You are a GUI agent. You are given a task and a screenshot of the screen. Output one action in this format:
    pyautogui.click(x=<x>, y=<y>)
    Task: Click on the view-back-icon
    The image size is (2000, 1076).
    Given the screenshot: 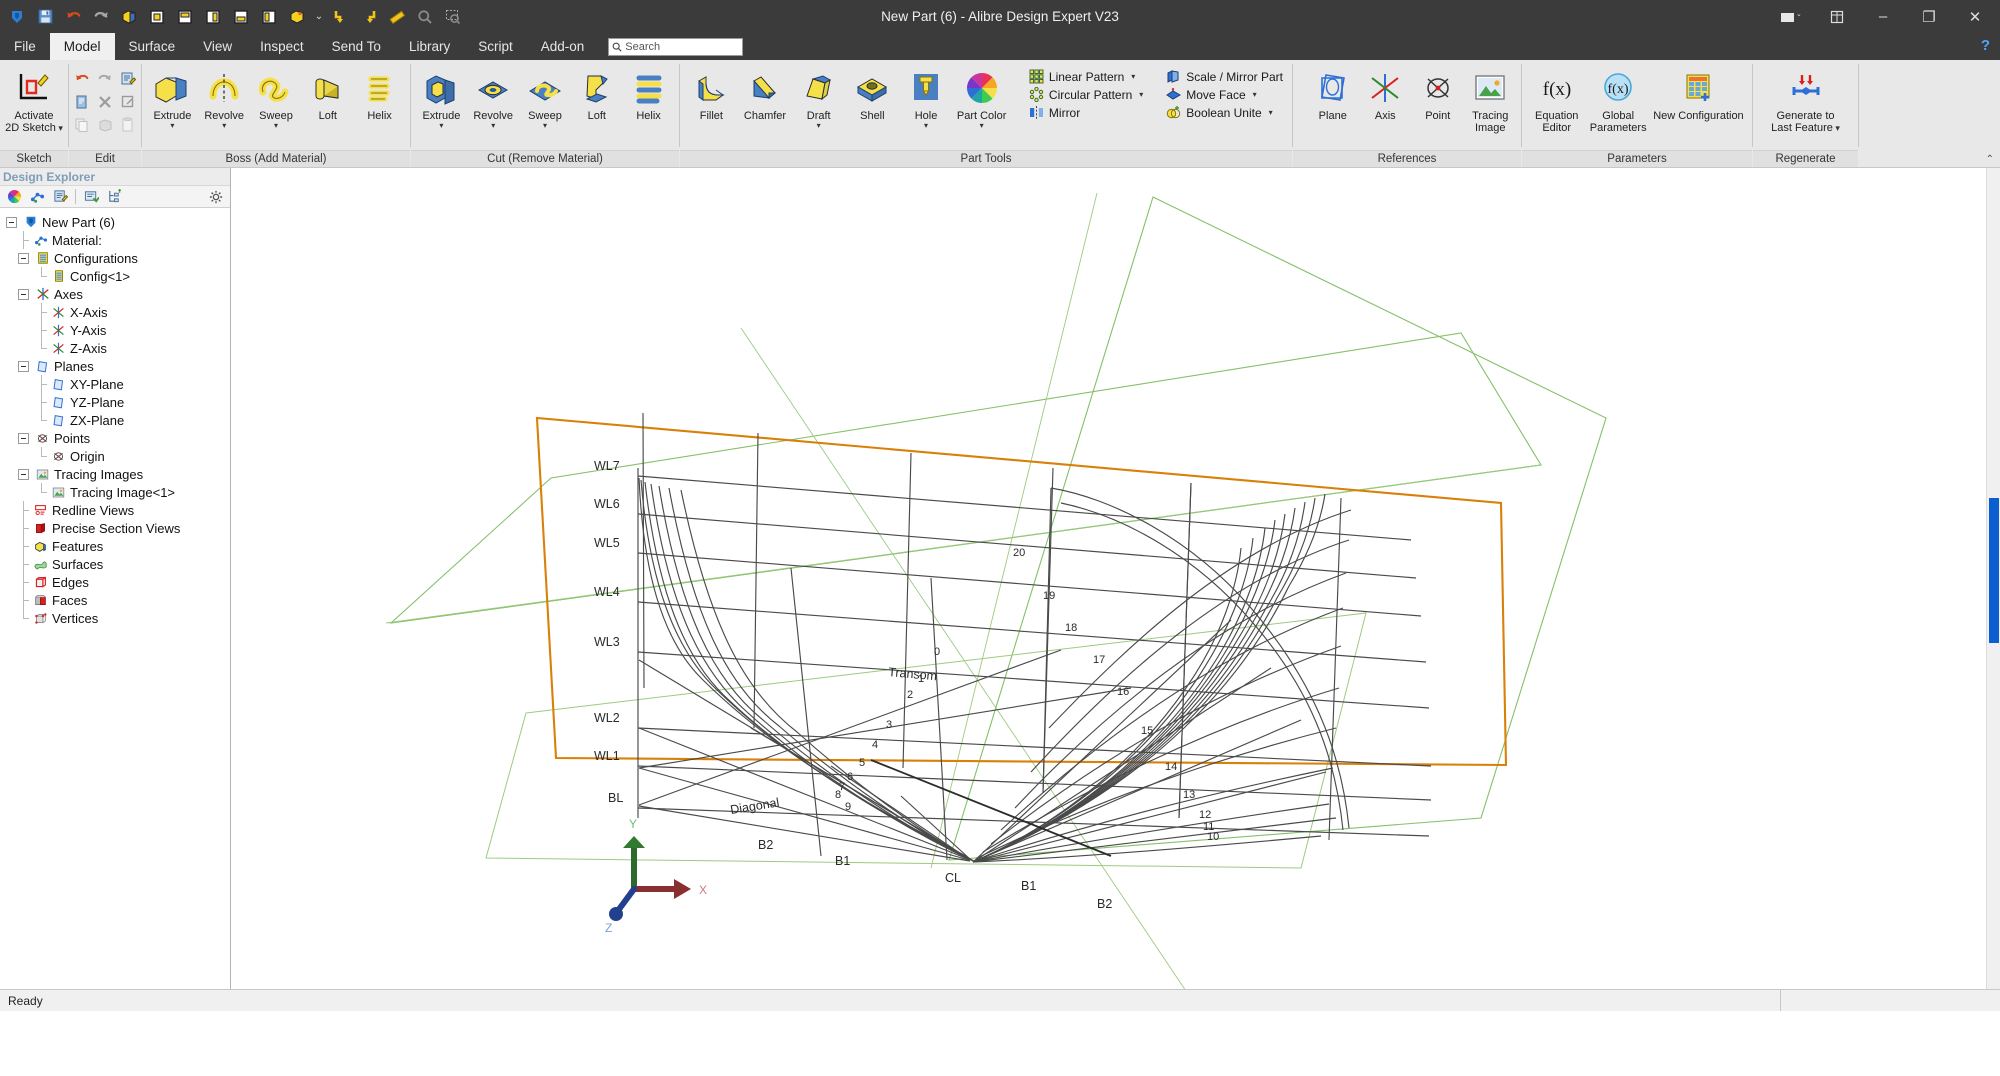 What is the action you would take?
    pyautogui.click(x=241, y=17)
    